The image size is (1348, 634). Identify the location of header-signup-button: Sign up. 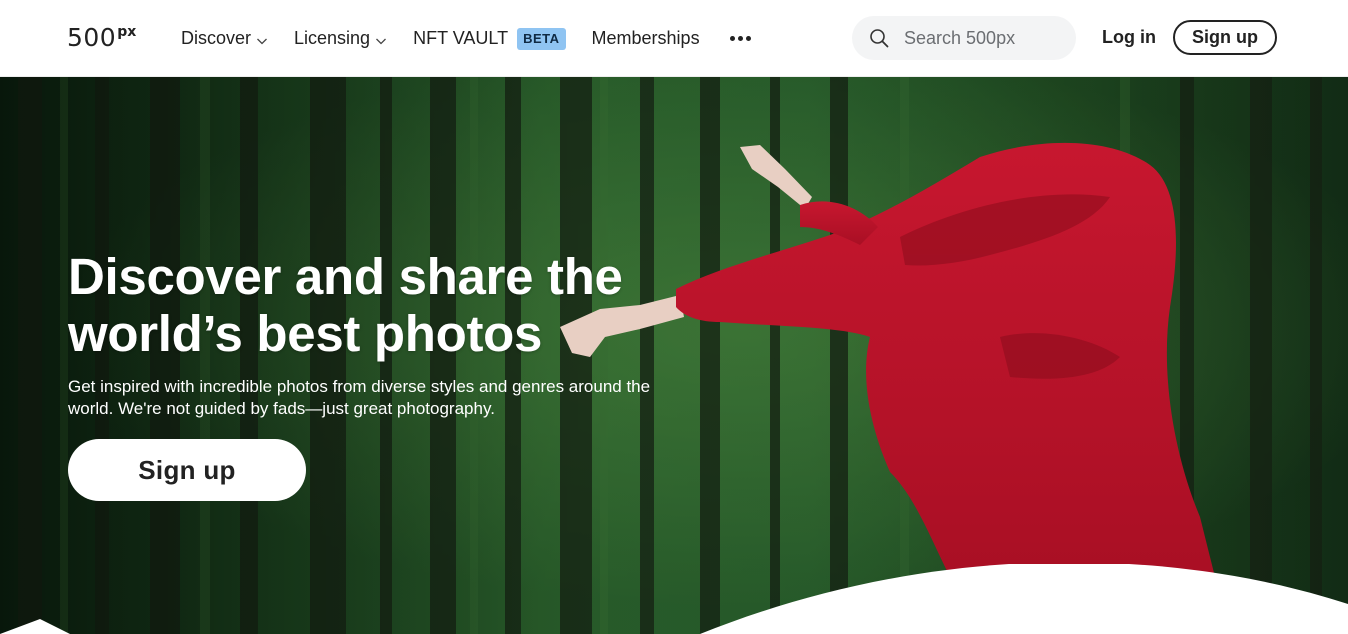
(1225, 37).